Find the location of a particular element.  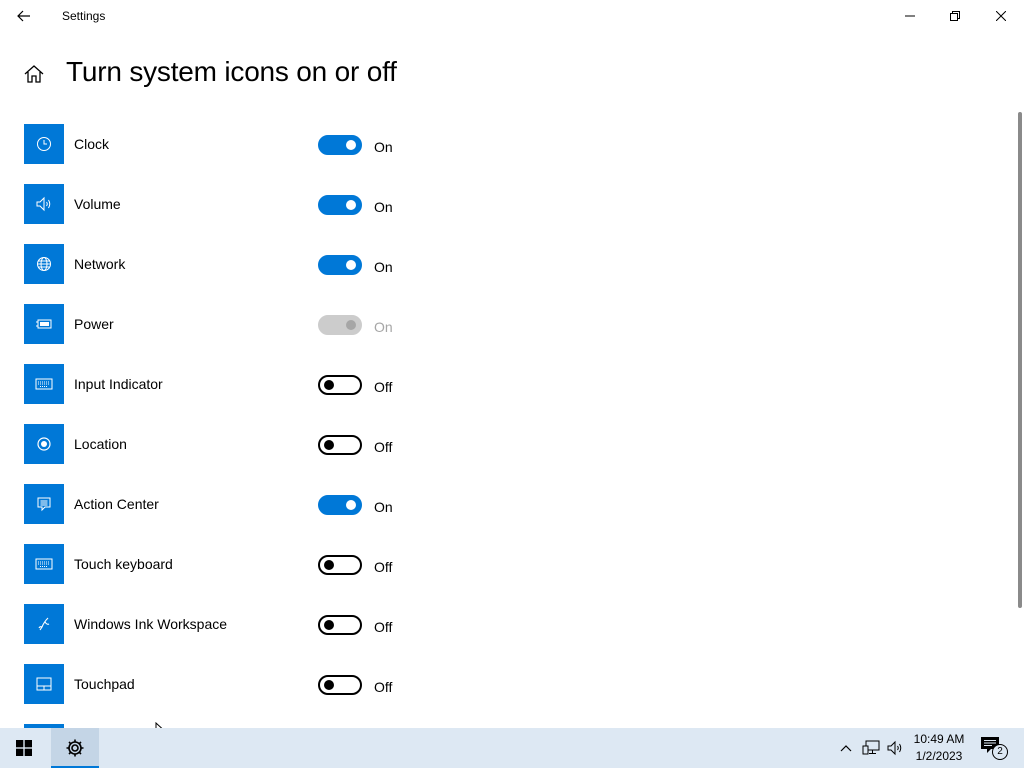

action-center-icon is located at coordinates (44, 504).